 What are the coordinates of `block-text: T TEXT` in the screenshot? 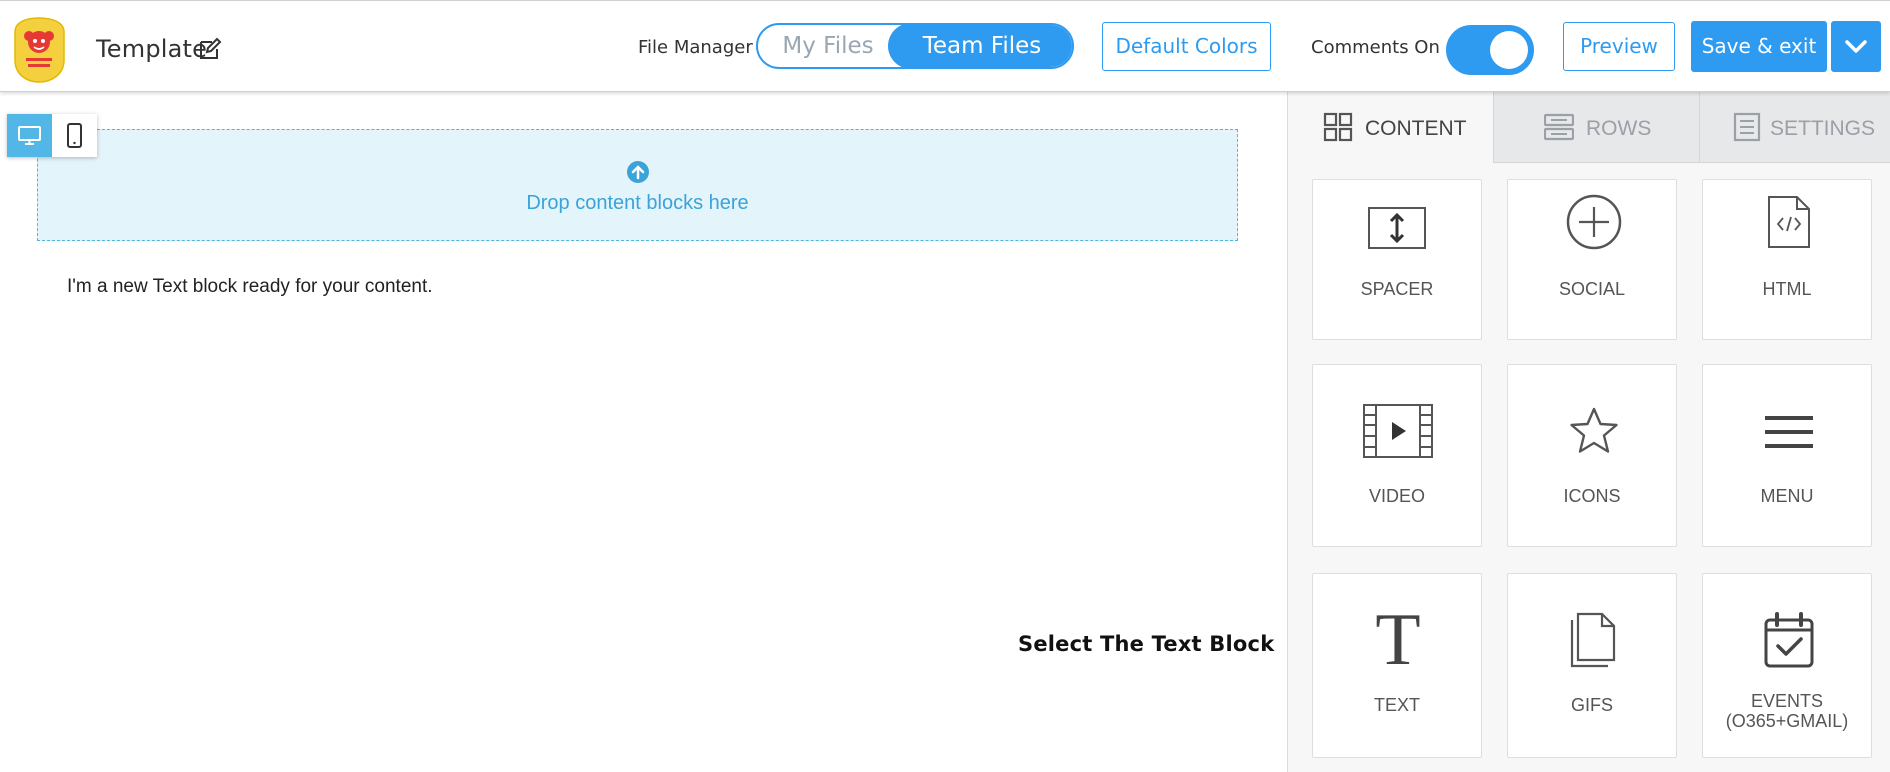 It's located at (1397, 665).